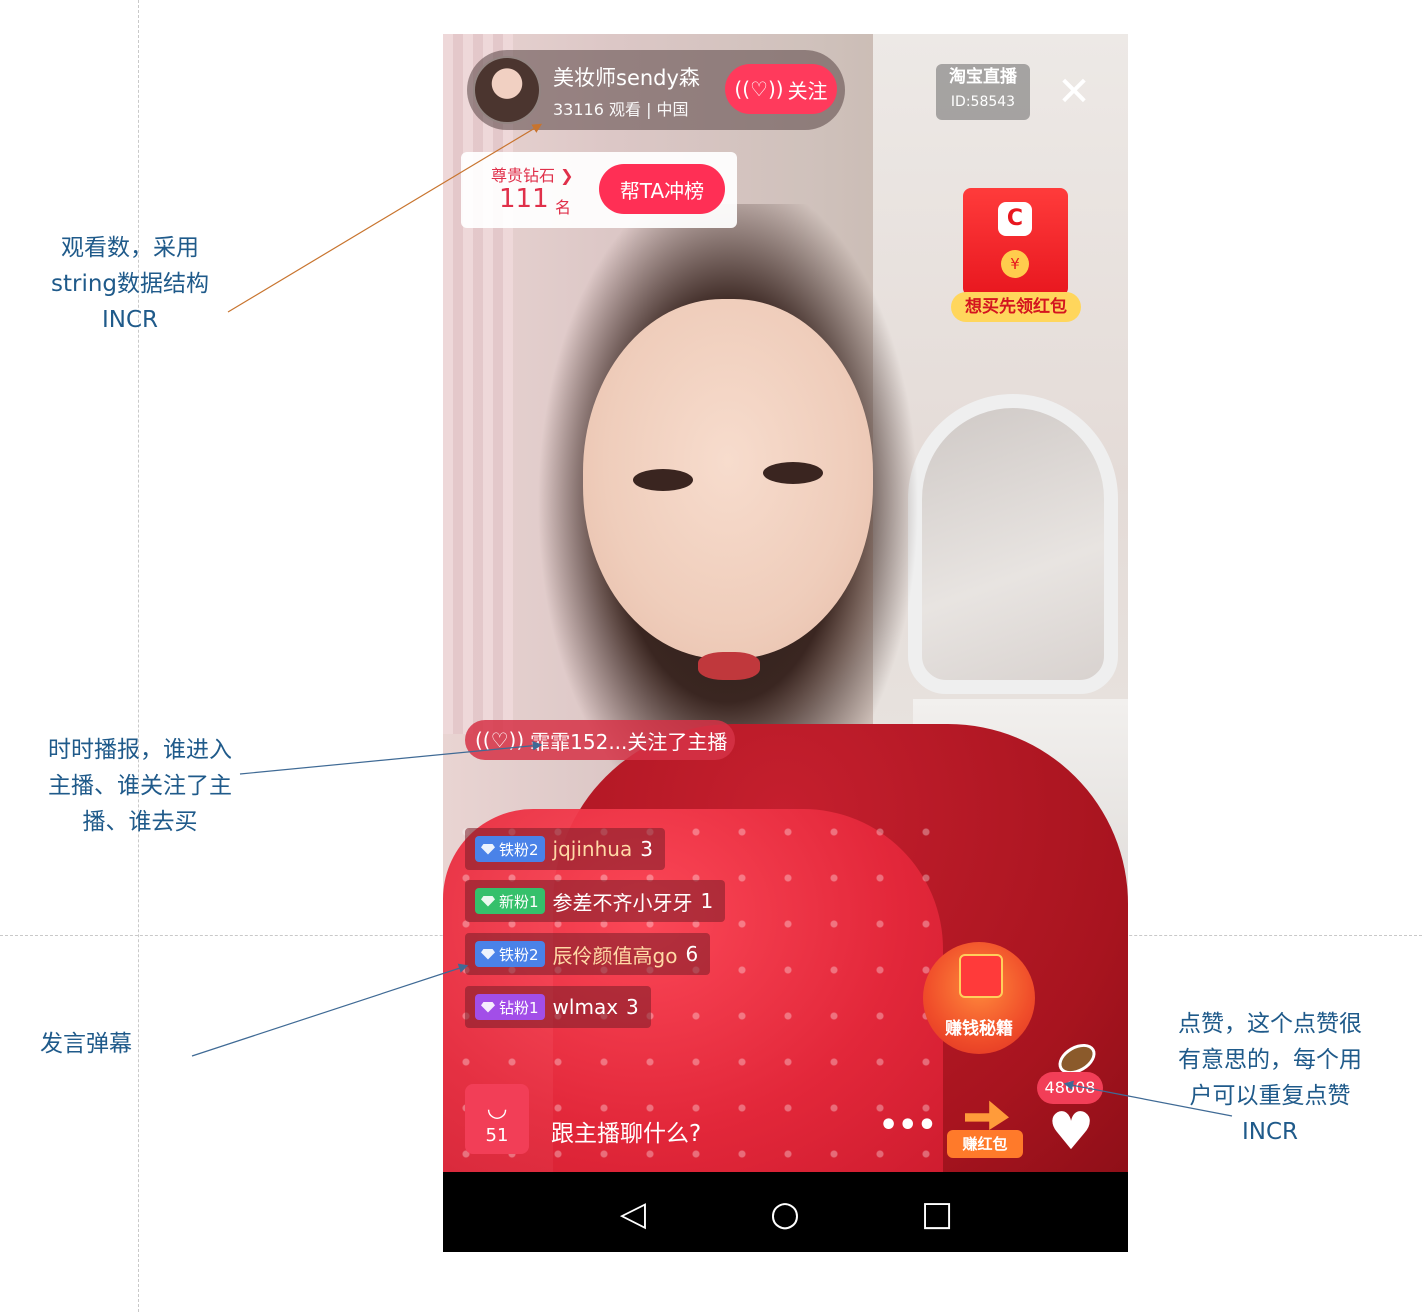 This screenshot has width=1422, height=1312. I want to click on chat-username: jqjinhua, so click(592, 849).